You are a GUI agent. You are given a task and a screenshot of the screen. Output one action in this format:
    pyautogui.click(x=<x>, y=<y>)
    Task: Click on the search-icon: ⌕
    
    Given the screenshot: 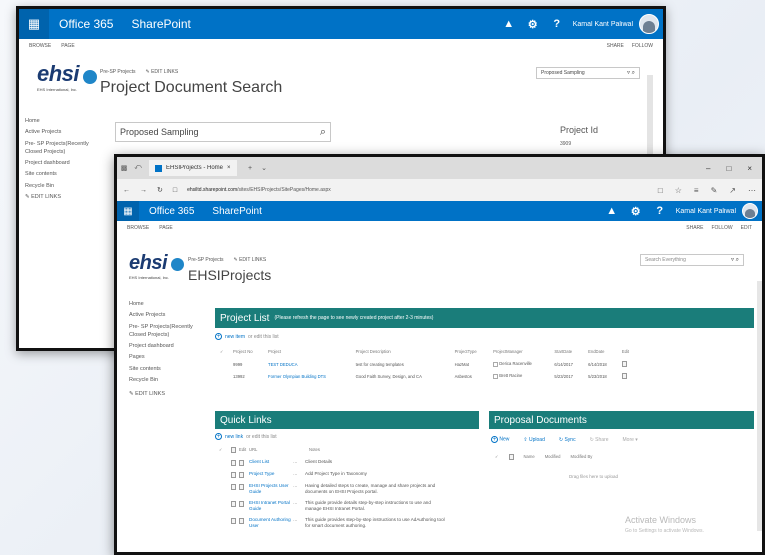 What is the action you would take?
    pyautogui.click(x=323, y=132)
    